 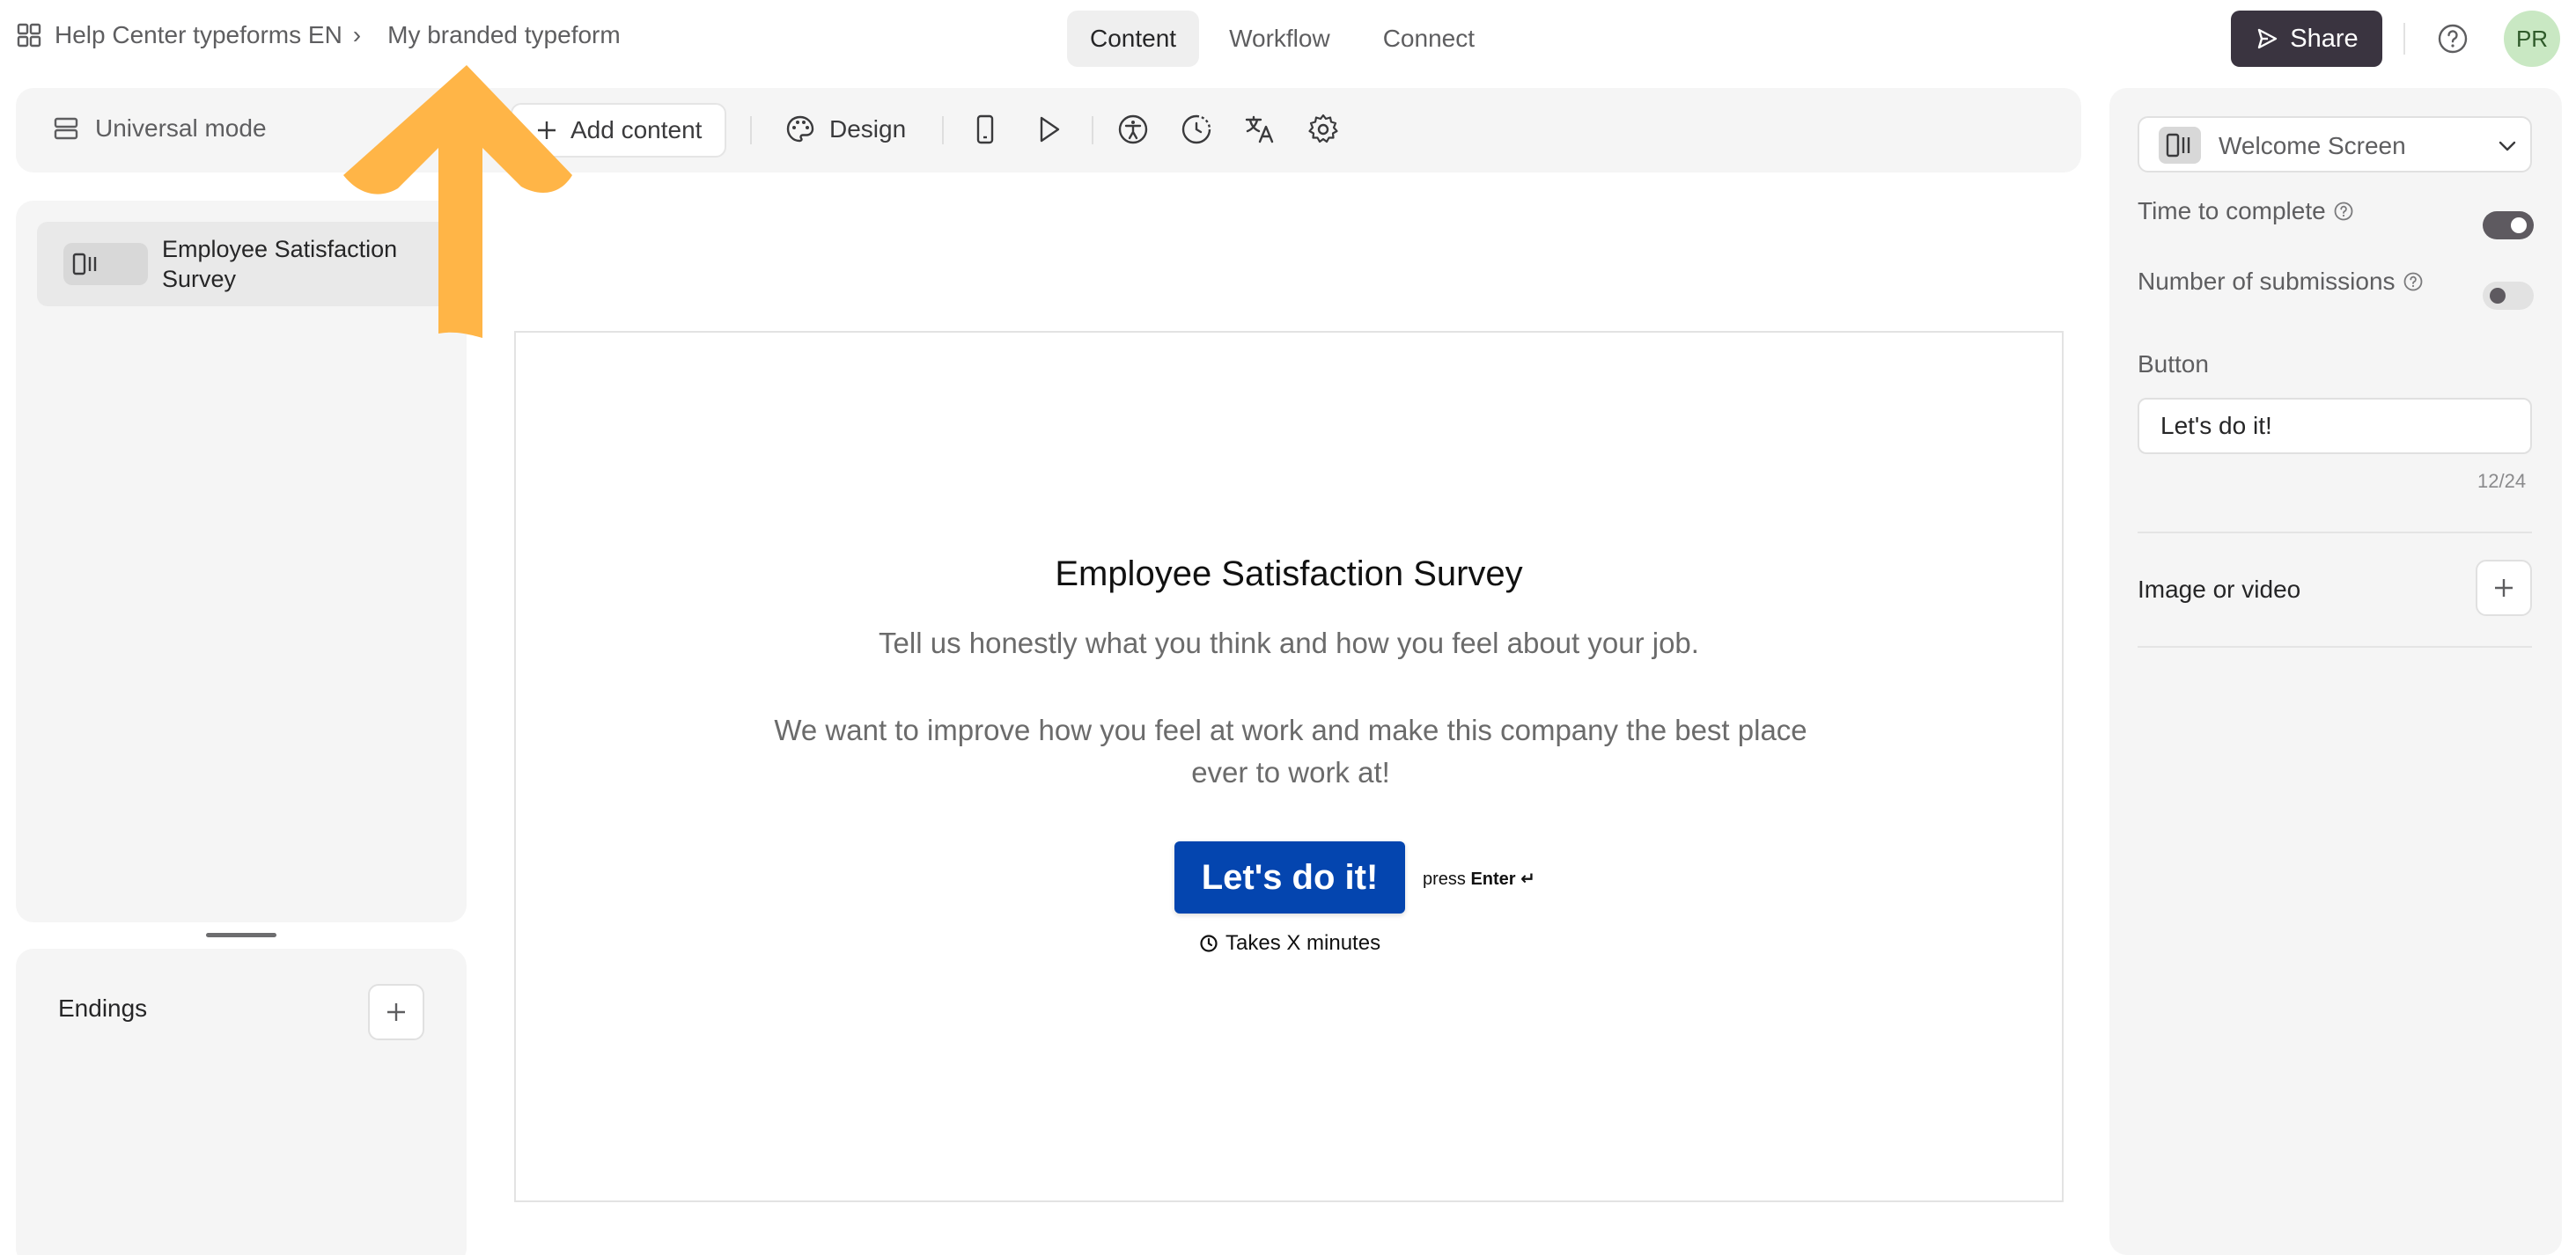 I want to click on universal-mode-toggle: Universal mode, so click(x=160, y=128).